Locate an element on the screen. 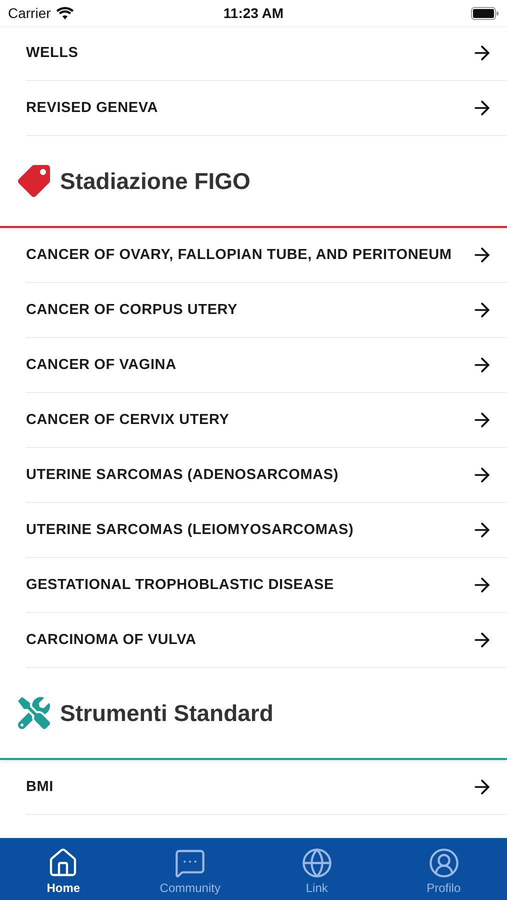 The height and width of the screenshot is (900, 507). section-title: Stadiazione FIGO is located at coordinates (155, 181).